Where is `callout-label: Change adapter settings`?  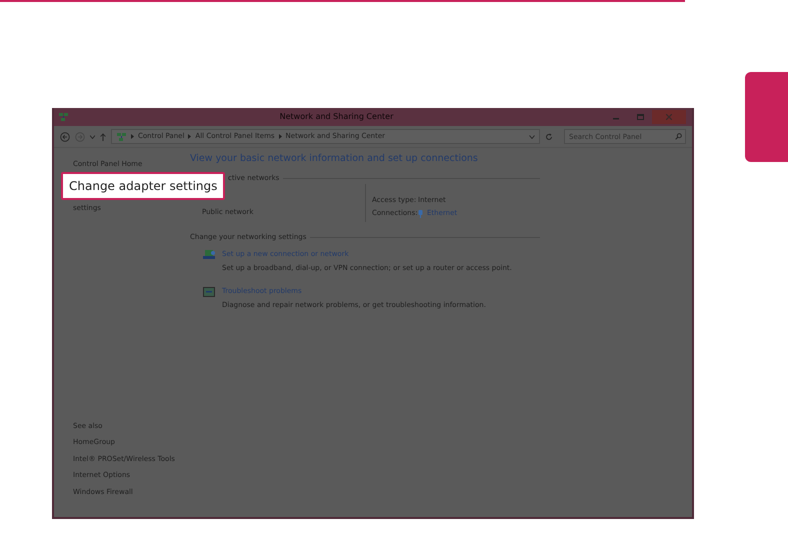
callout-label: Change adapter settings is located at coordinates (143, 186).